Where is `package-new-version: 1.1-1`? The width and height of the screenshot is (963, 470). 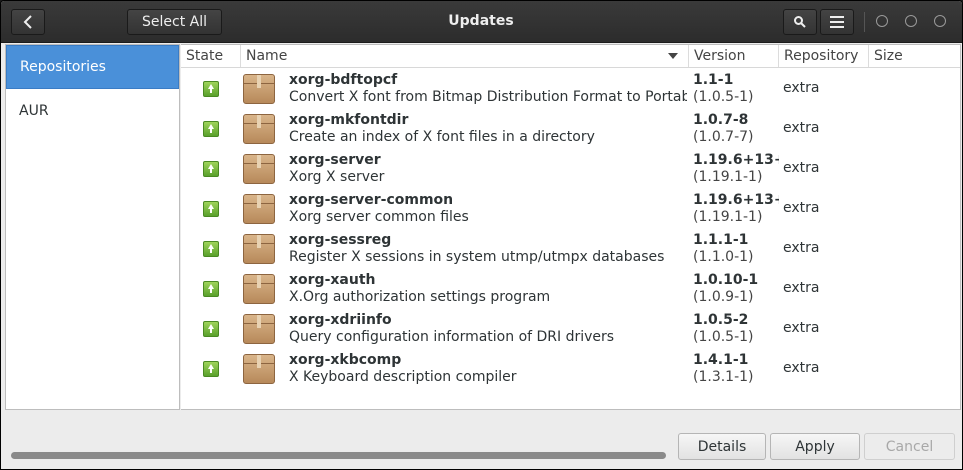 package-new-version: 1.1-1 is located at coordinates (713, 80).